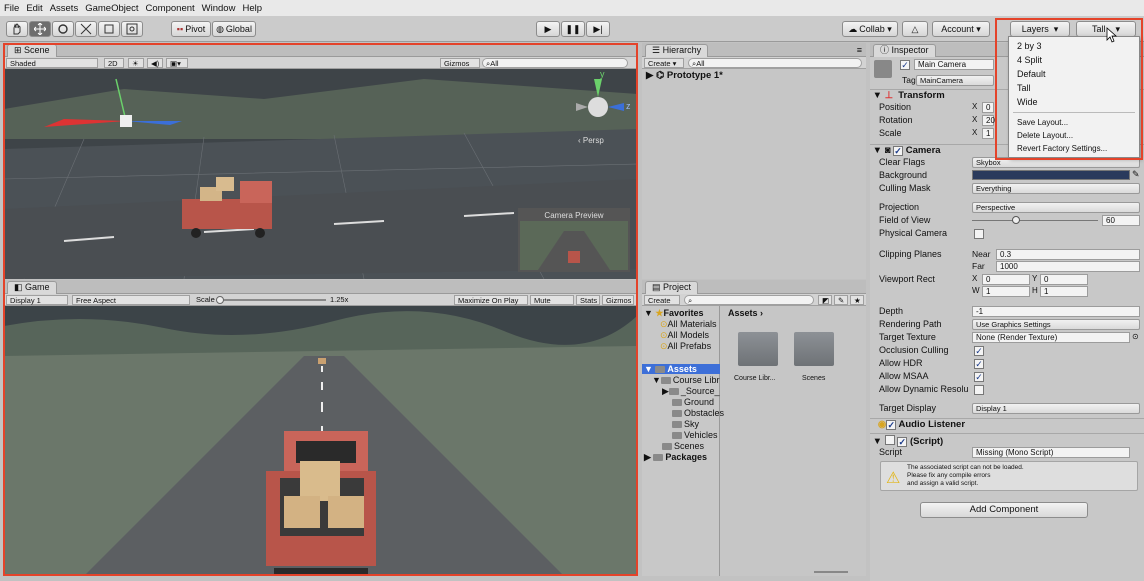 This screenshot has width=1144, height=581. What do you see at coordinates (775, 63) in the screenshot?
I see `hierarchy-search-input: ⌕All` at bounding box center [775, 63].